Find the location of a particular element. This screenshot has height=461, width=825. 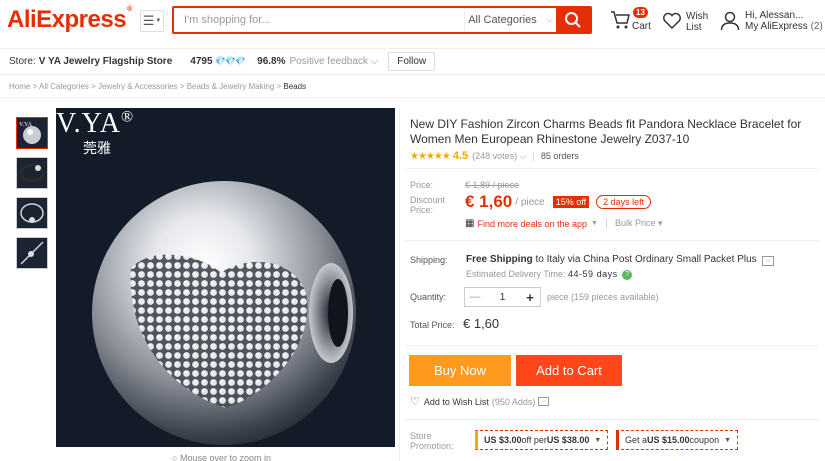

brand-watermark: V.YA® is located at coordinates (95, 123).